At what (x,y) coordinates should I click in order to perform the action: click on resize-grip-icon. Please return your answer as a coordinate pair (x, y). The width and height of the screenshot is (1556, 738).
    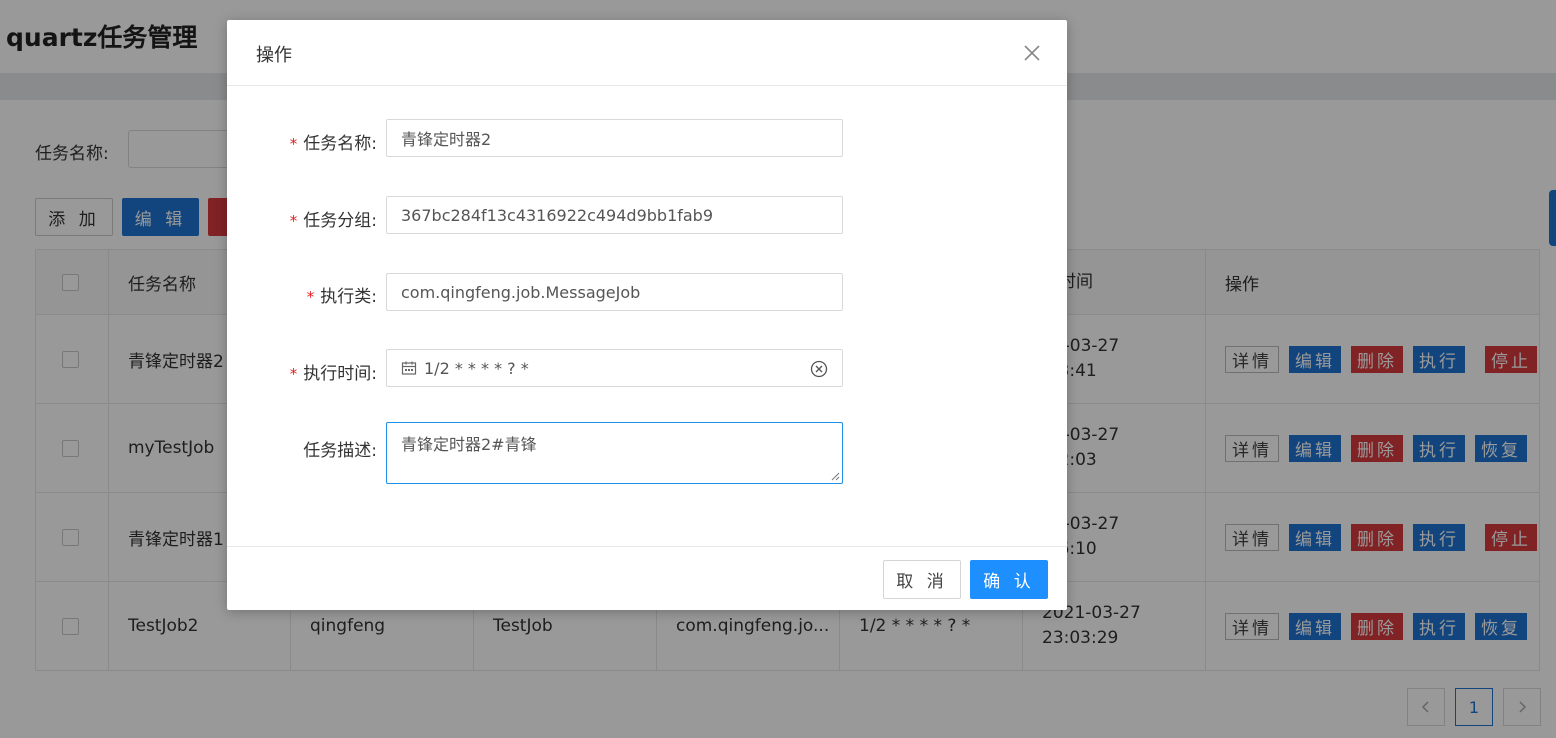
    Looking at the image, I should click on (835, 476).